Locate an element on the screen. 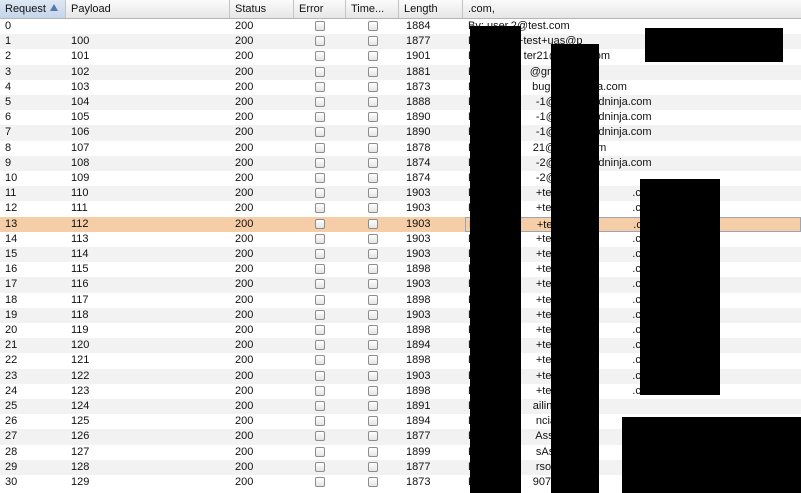 Image resolution: width=801 pixels, height=493 pixels. length-cell: 1901 is located at coordinates (418, 56).